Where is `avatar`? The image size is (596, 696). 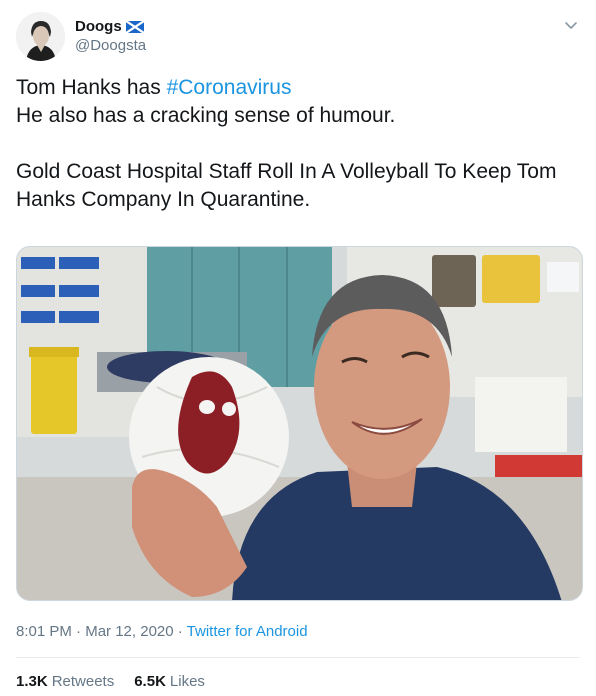
avatar is located at coordinates (40, 36).